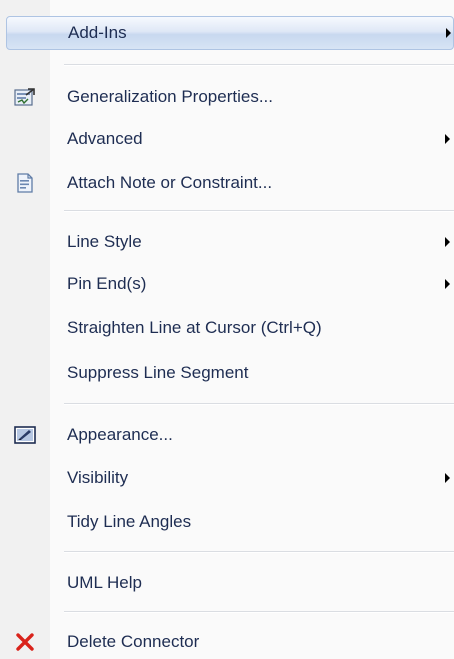 The width and height of the screenshot is (454, 659). Describe the element at coordinates (25, 642) in the screenshot. I see `delete-icon` at that location.